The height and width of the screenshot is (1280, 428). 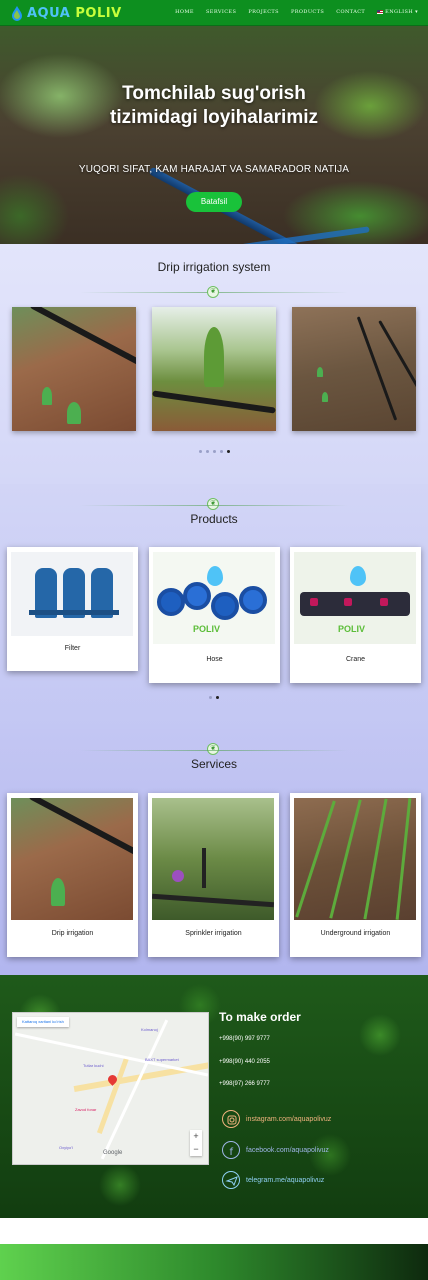 What do you see at coordinates (355, 659) in the screenshot?
I see `product-label: Crane` at bounding box center [355, 659].